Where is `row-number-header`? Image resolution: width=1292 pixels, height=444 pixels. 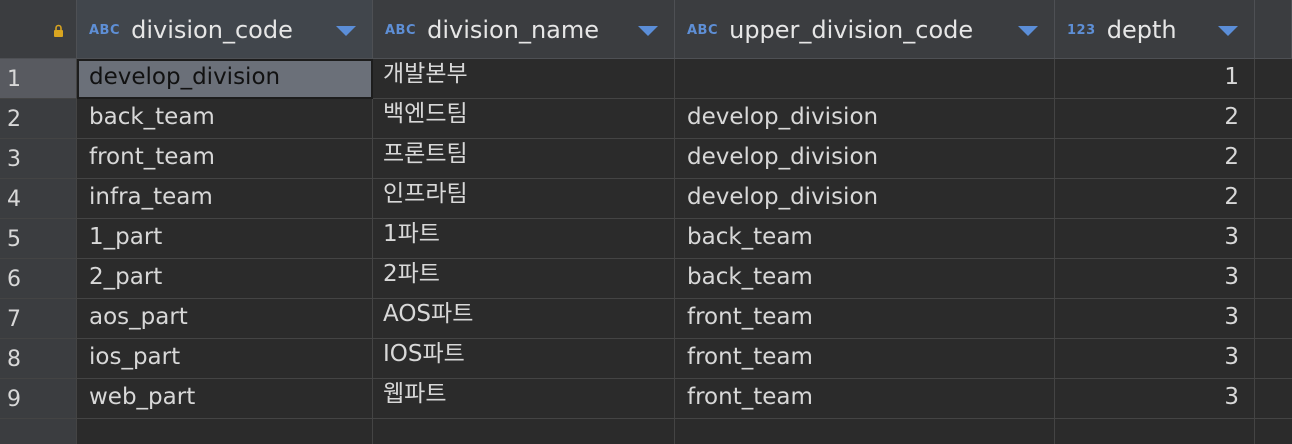 row-number-header is located at coordinates (38, 29).